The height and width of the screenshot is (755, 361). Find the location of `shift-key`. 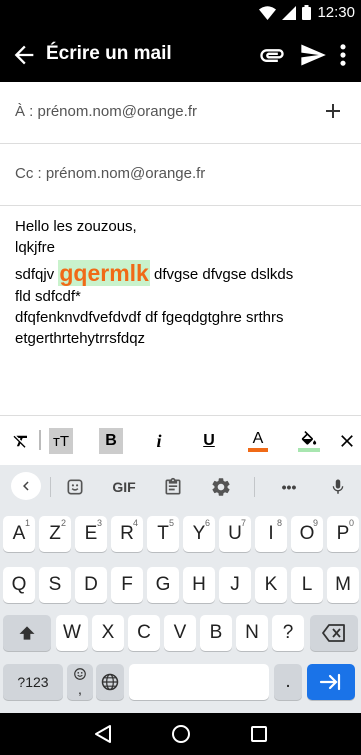

shift-key is located at coordinates (27, 633).